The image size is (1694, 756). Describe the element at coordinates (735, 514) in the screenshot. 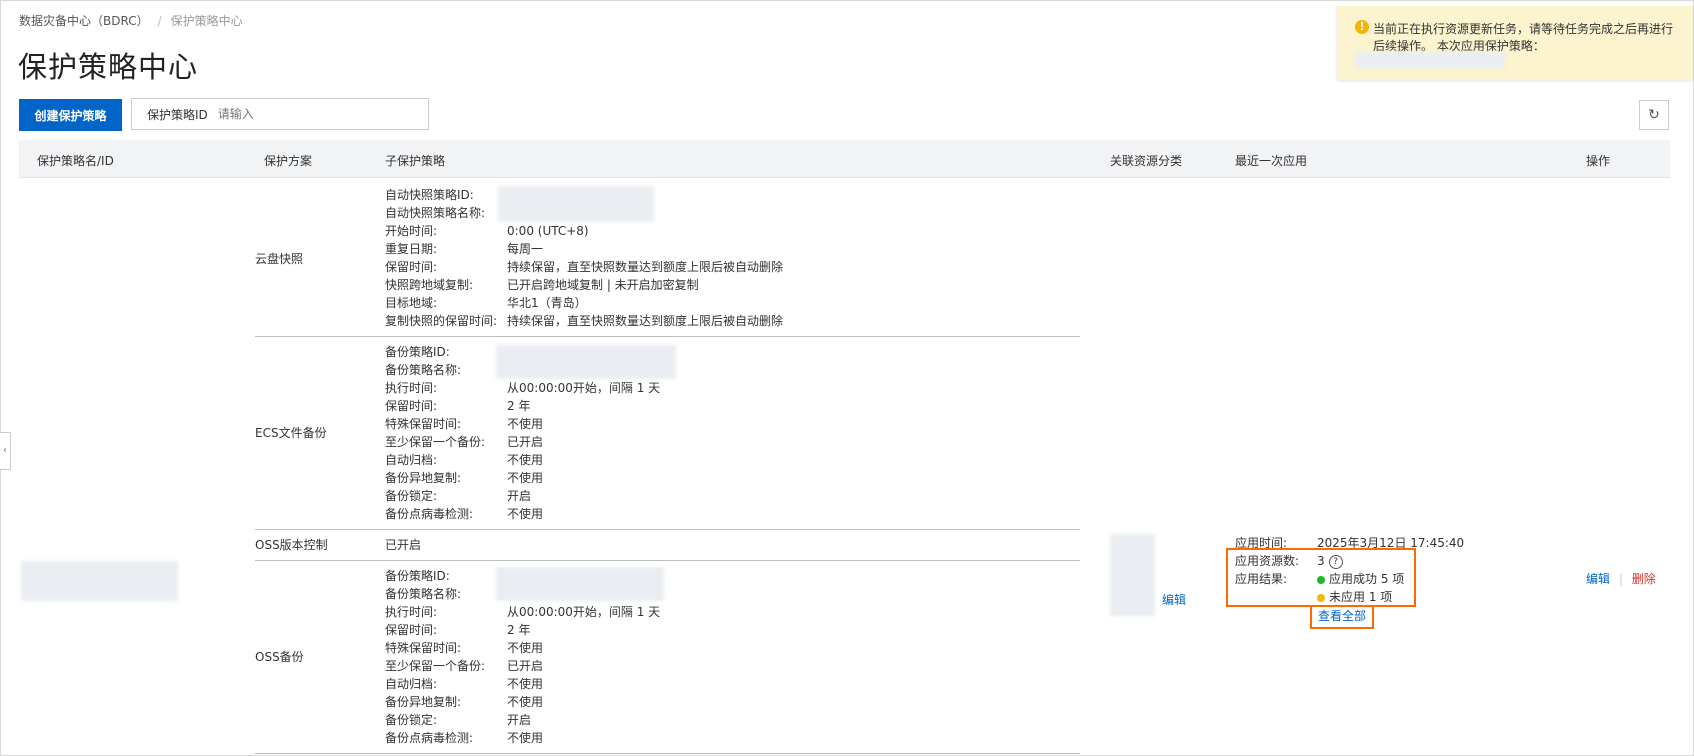

I see `detail-row: 备份点病毒检测: 不使用` at that location.